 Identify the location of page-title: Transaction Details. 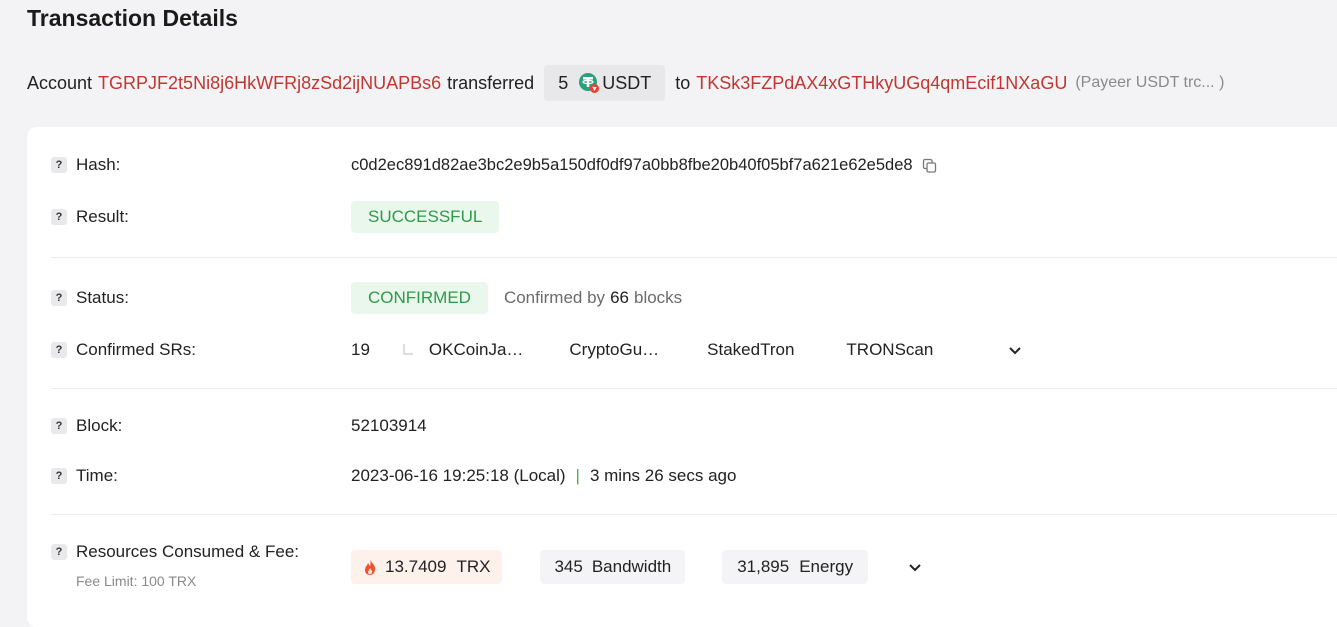
(132, 18).